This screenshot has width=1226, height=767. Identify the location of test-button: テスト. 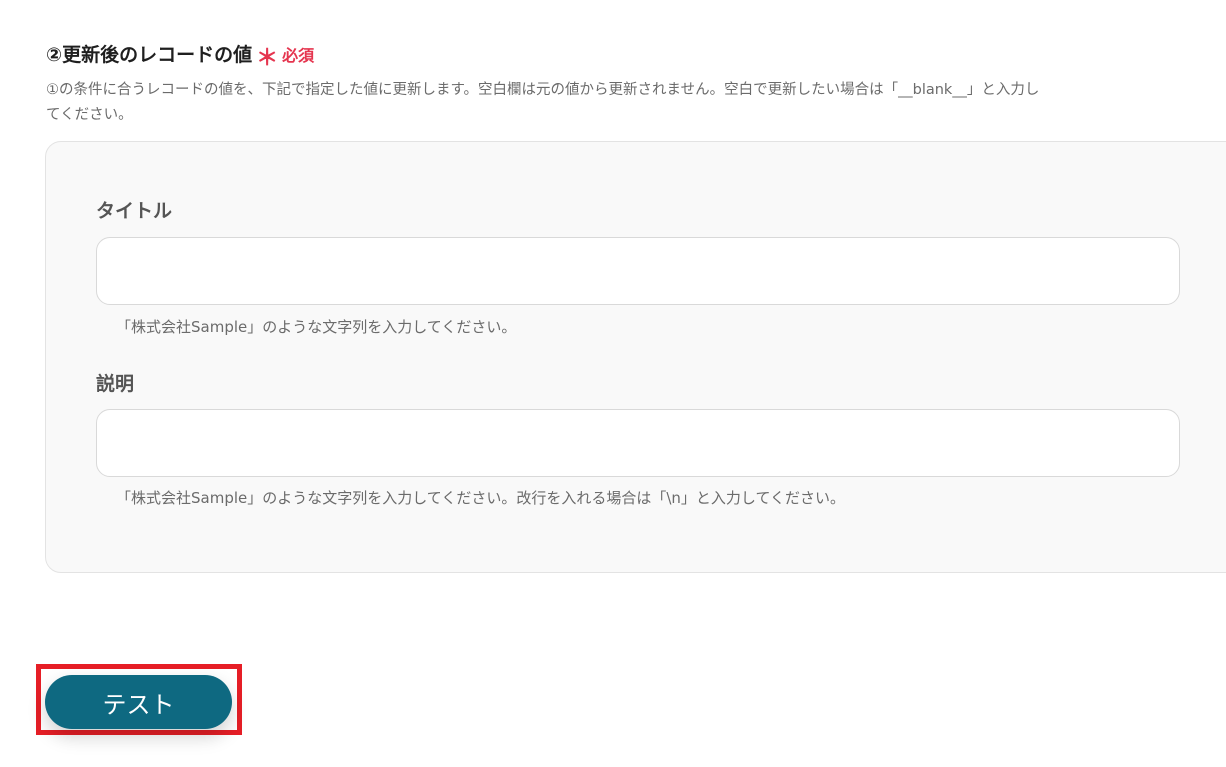
(138, 702).